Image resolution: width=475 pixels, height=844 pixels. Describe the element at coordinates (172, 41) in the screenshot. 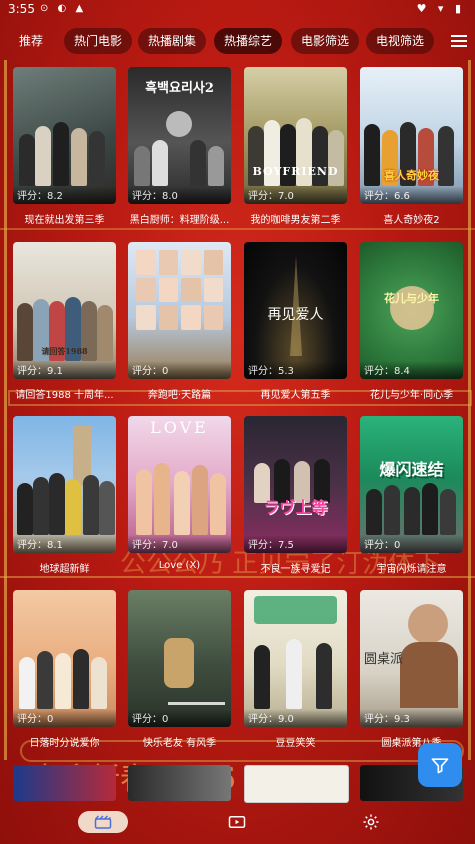

I see `tab-hot-series: 热播剧集` at that location.